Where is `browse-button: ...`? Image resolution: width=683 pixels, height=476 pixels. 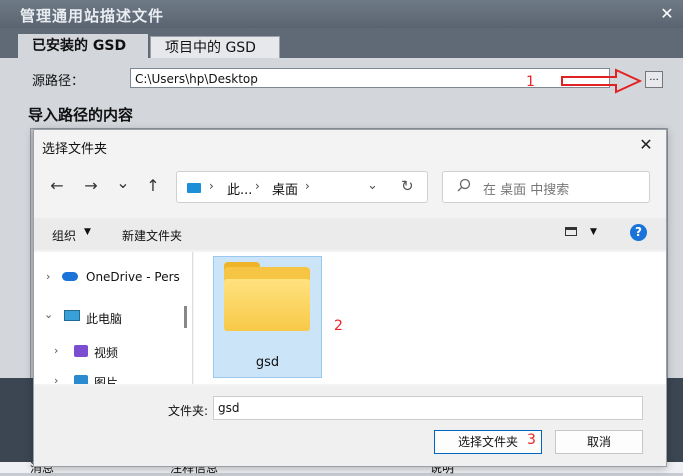
browse-button: ... is located at coordinates (654, 79).